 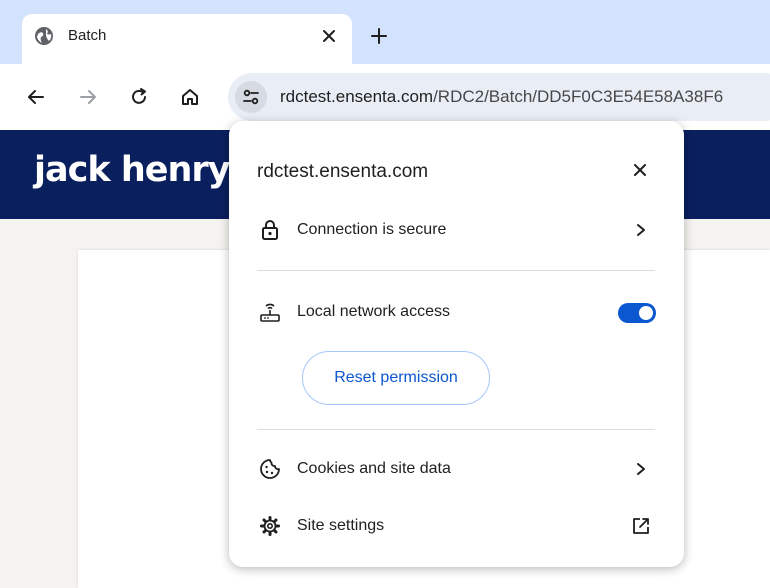 I want to click on site-info-tune-icon, so click(x=251, y=97).